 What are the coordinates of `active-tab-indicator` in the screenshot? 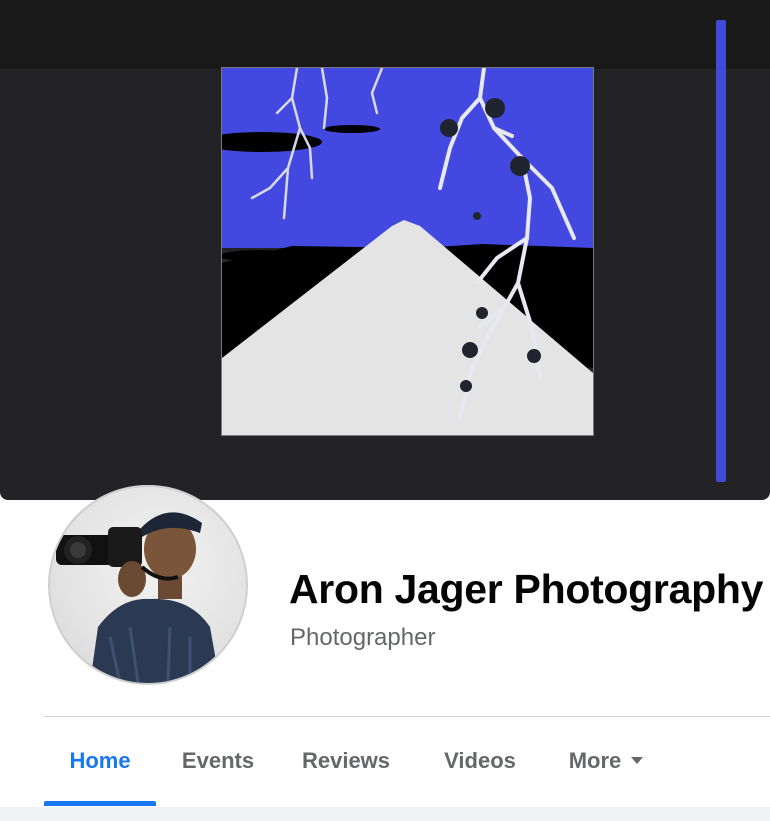 It's located at (100, 803).